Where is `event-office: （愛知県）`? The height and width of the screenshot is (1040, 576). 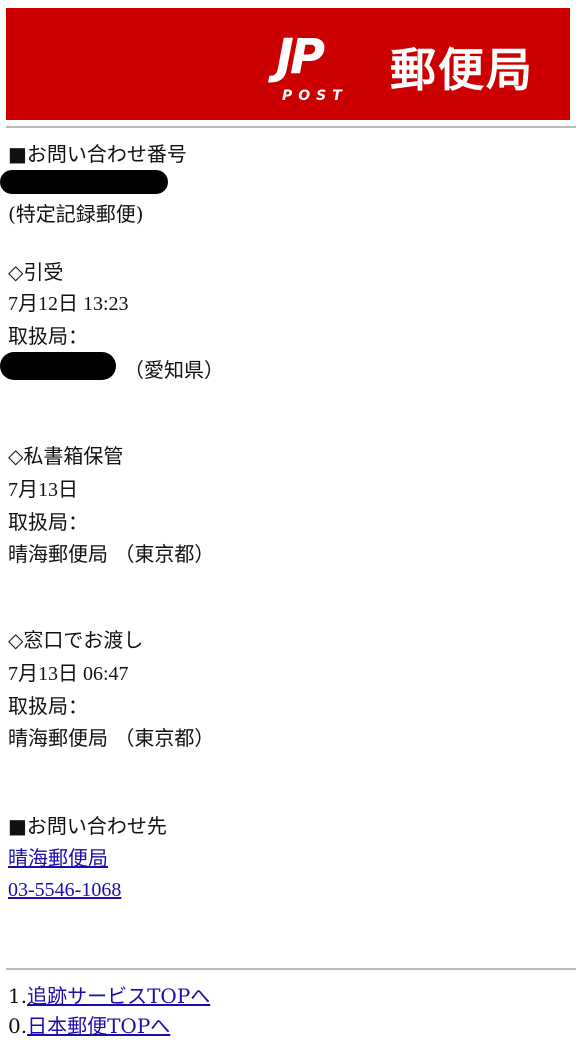
event-office: （愛知県） is located at coordinates (174, 370).